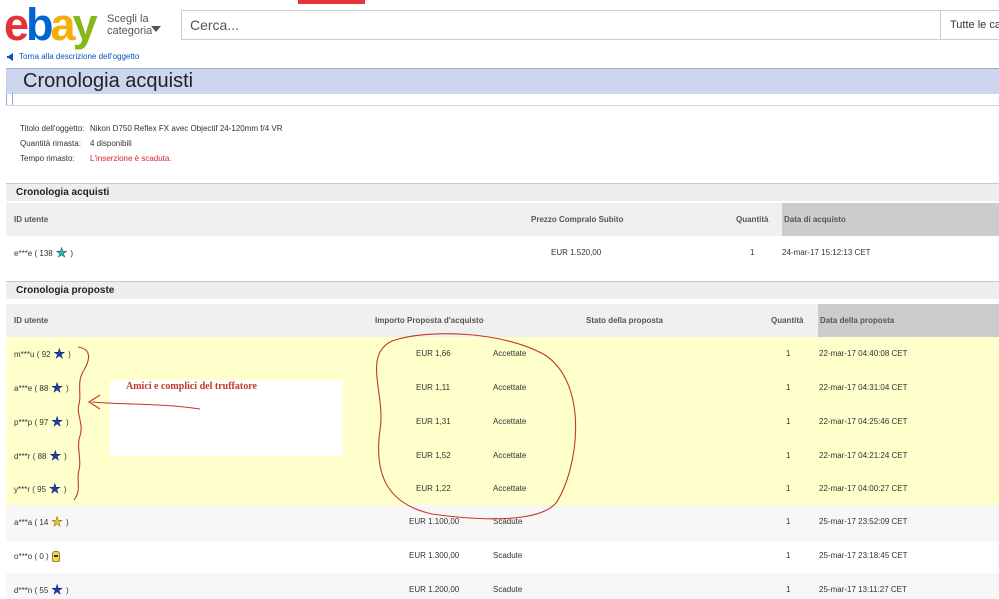 The width and height of the screenshot is (999, 599). What do you see at coordinates (429, 320) in the screenshot?
I see `col-offer-amount: Importo Proposta d'acquisto` at bounding box center [429, 320].